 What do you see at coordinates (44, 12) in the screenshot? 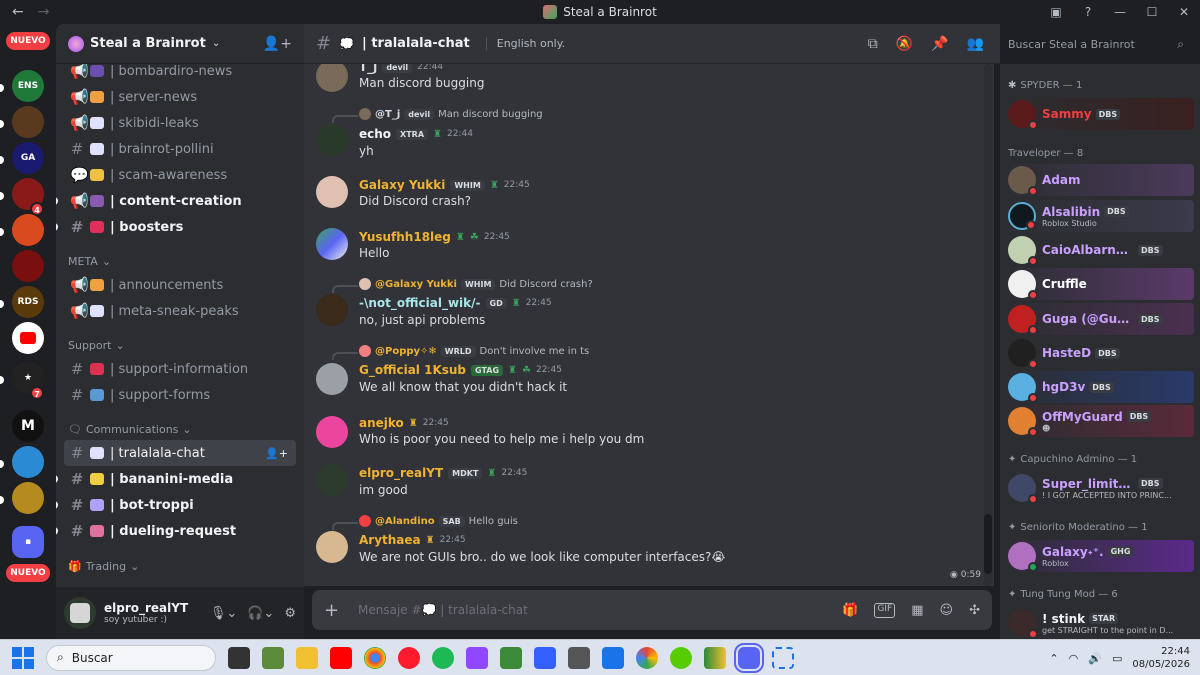
I see `forward-arrow-icon: →` at bounding box center [44, 12].